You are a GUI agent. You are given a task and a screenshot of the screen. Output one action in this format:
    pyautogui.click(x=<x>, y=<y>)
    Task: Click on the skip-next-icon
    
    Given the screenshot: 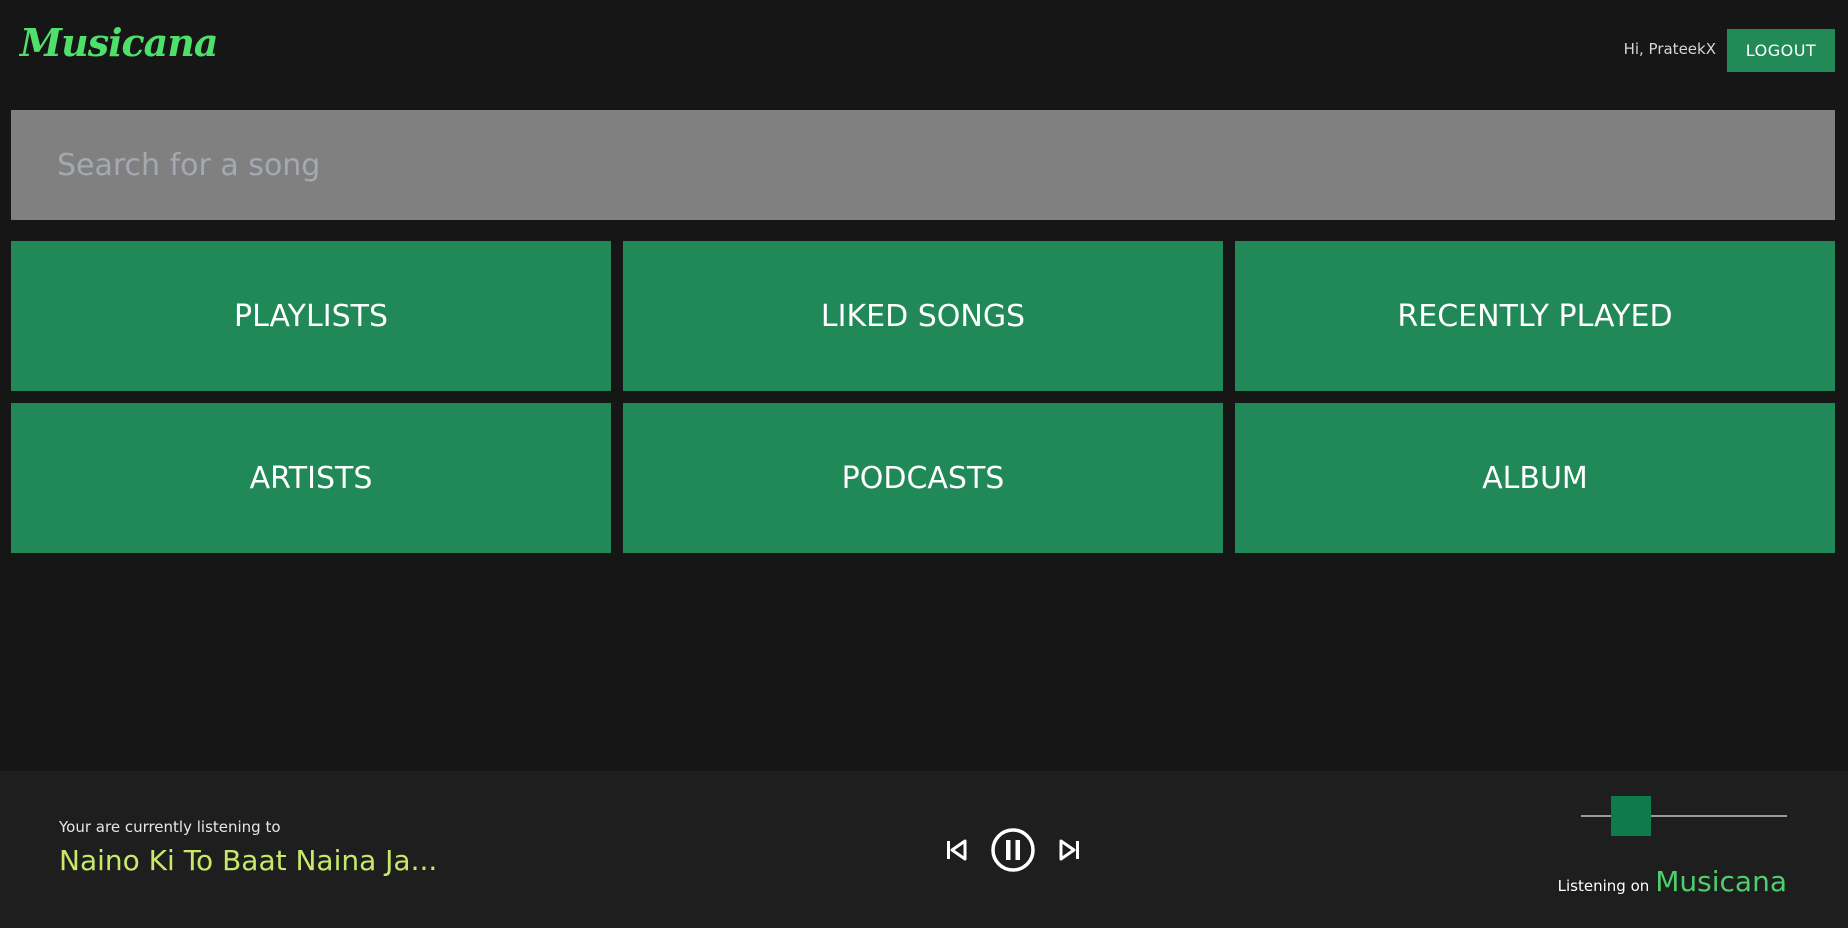 What is the action you would take?
    pyautogui.click(x=1070, y=850)
    